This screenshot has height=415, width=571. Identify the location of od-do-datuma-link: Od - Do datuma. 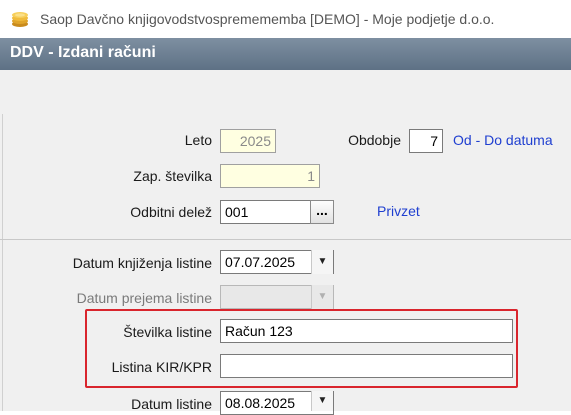
(503, 140).